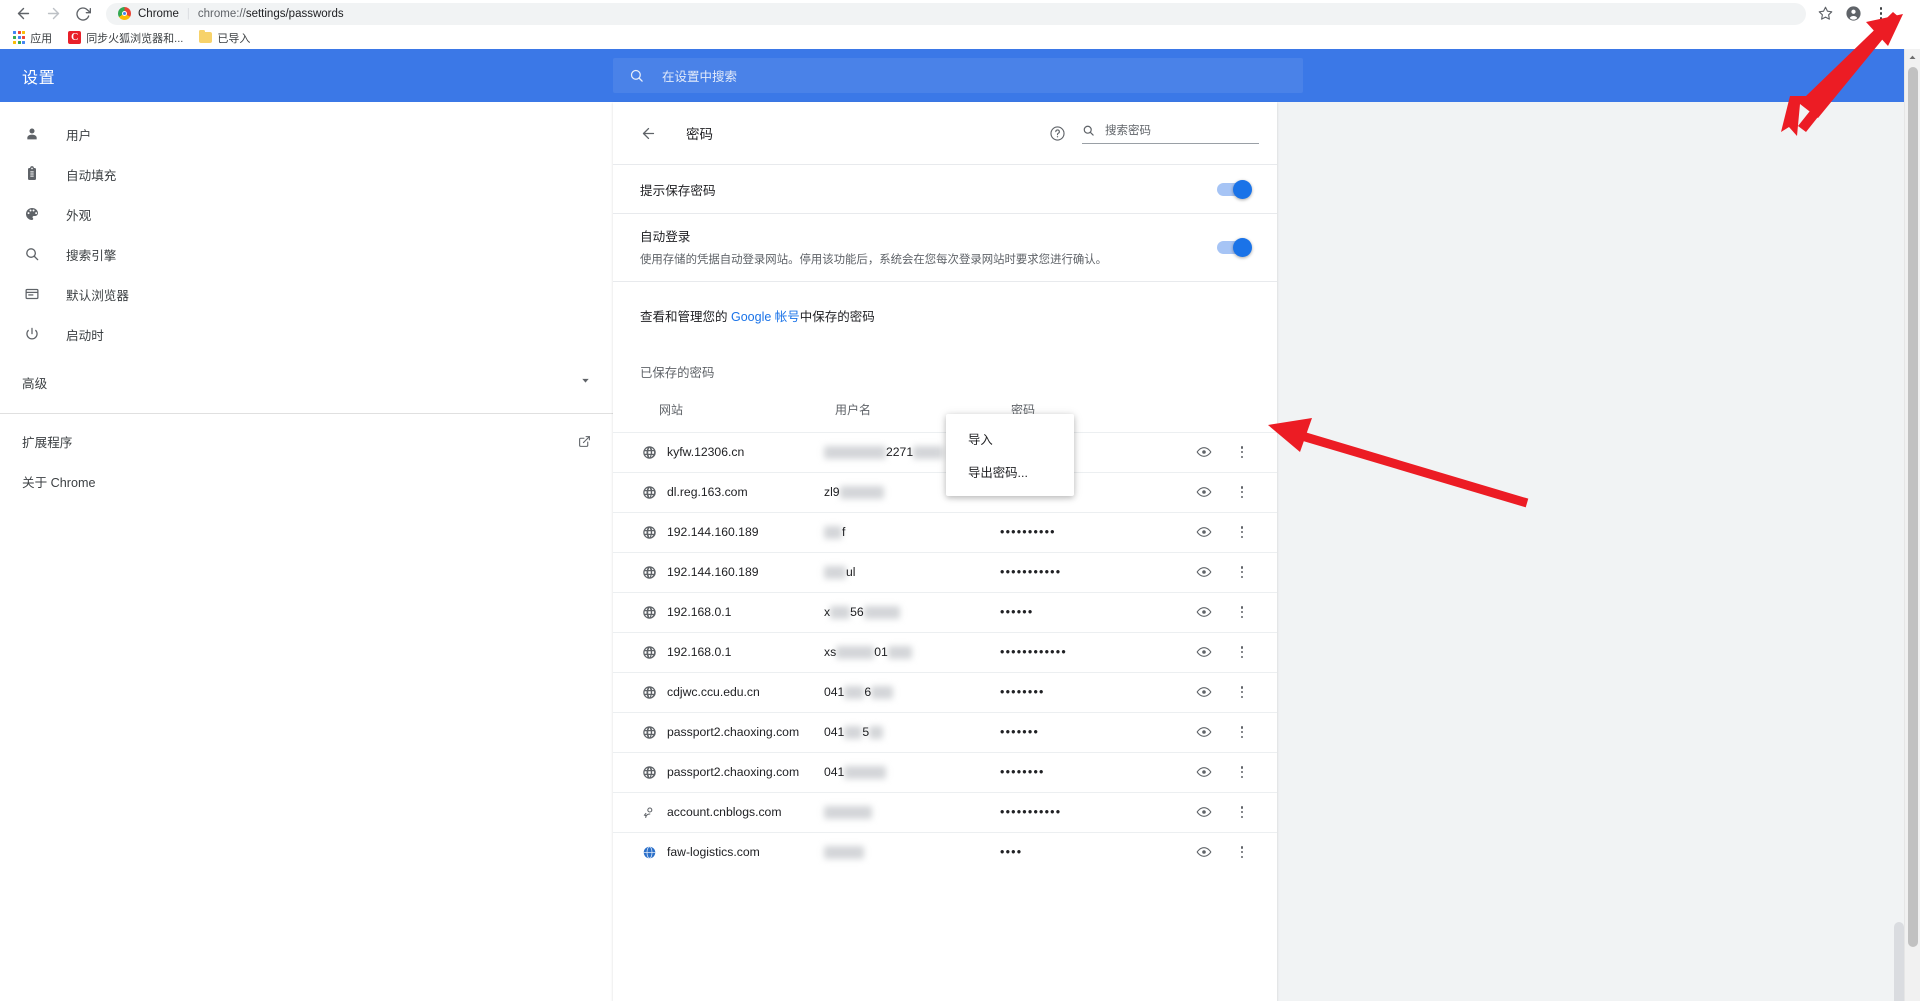 This screenshot has width=1920, height=1001. Describe the element at coordinates (1011, 852) in the screenshot. I see `row-password: ••••` at that location.